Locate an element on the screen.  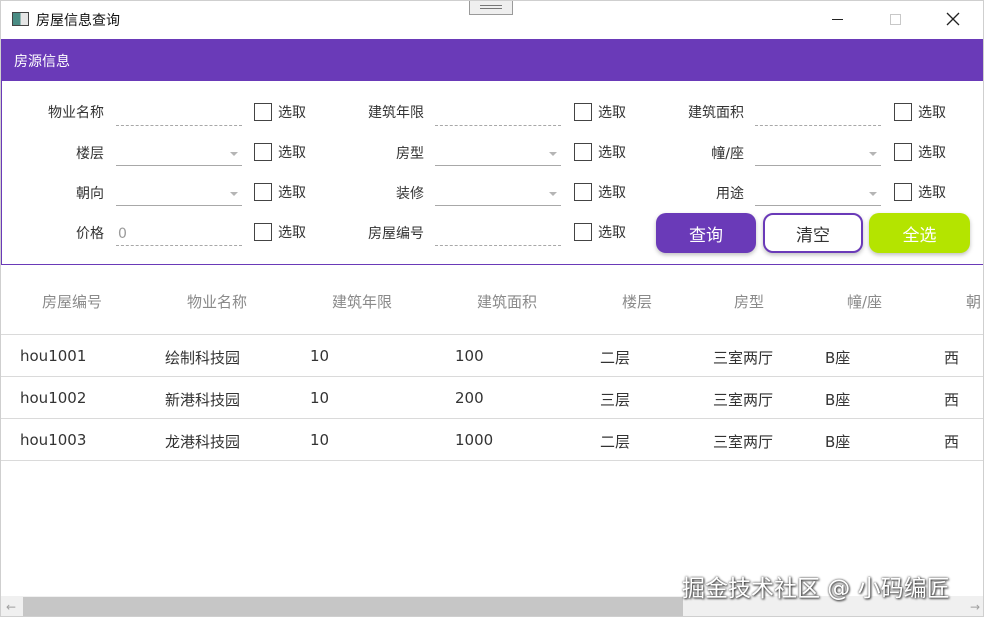
usage-checkbox is located at coordinates (903, 192).